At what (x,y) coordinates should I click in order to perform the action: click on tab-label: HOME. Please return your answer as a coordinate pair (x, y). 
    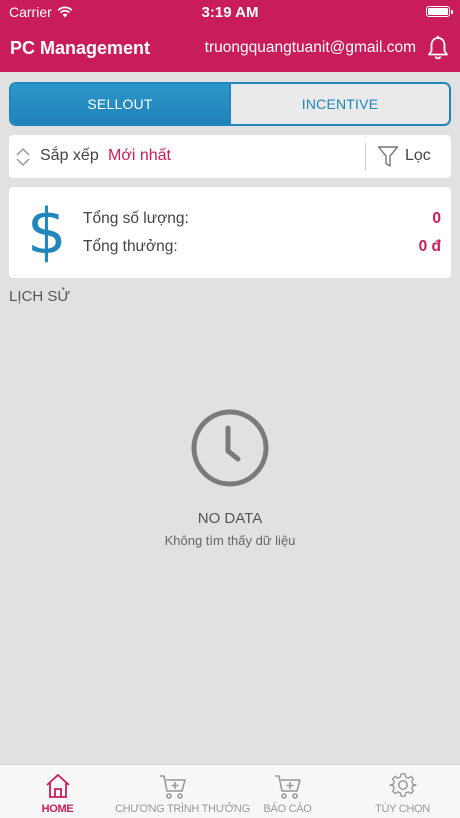
    Looking at the image, I should click on (57, 809).